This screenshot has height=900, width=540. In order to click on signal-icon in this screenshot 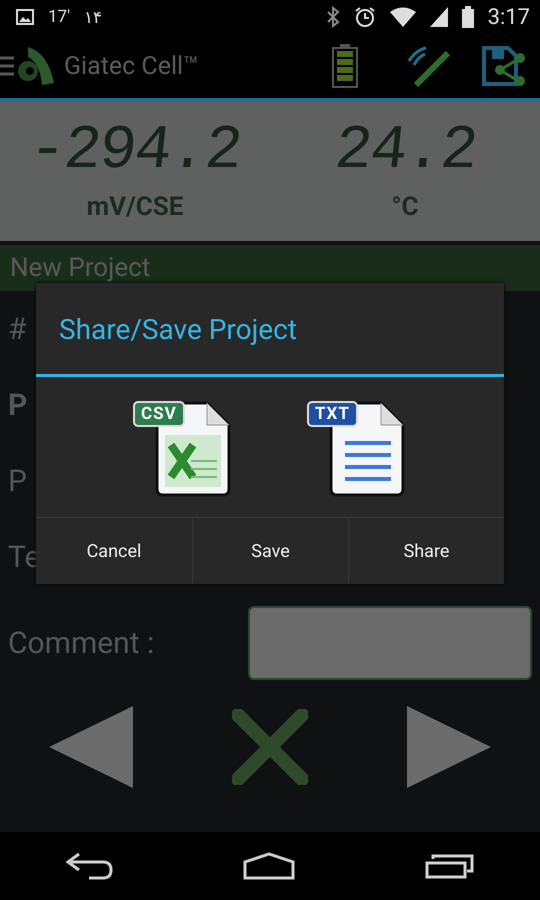, I will do `click(439, 17)`.